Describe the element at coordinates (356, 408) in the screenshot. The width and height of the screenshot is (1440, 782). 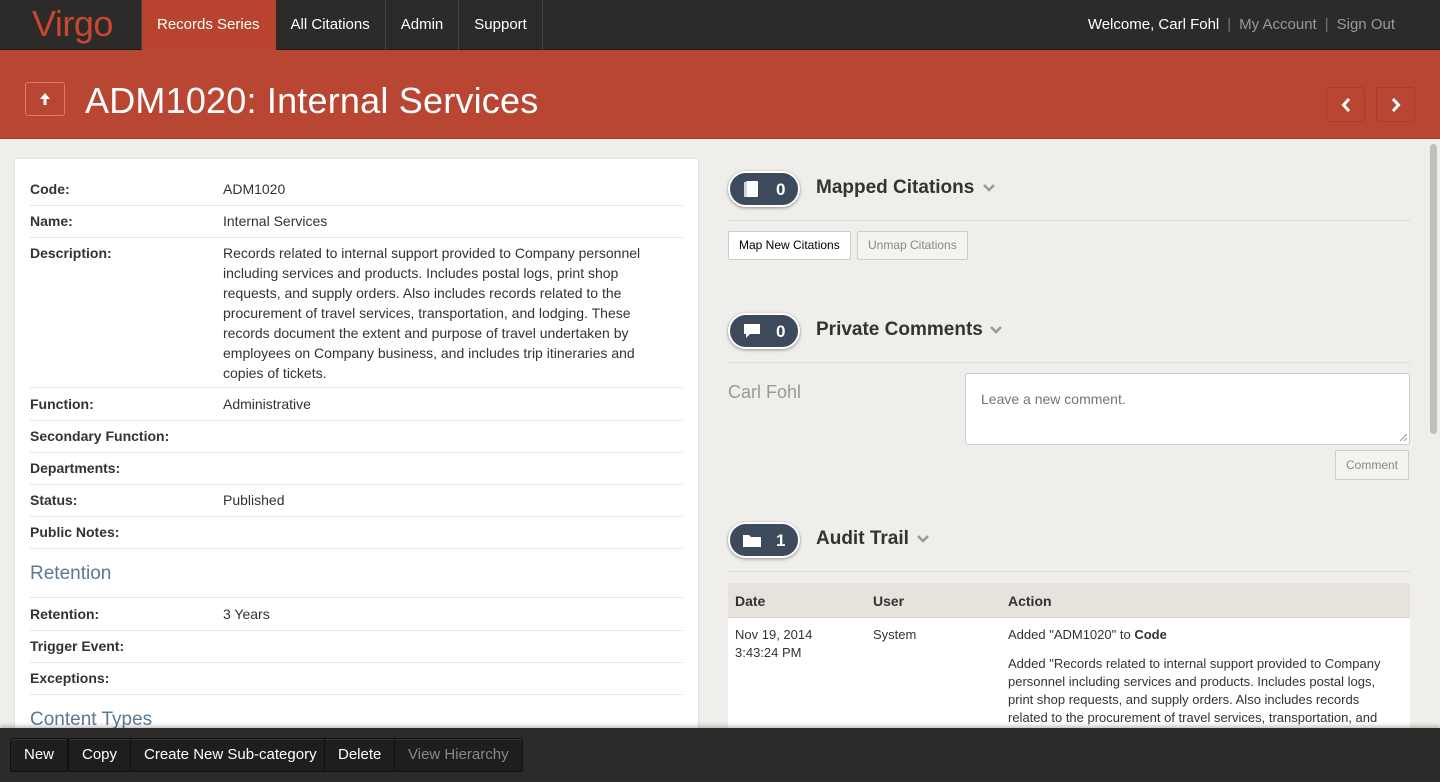
I see `field-function: Function: Administrative` at that location.